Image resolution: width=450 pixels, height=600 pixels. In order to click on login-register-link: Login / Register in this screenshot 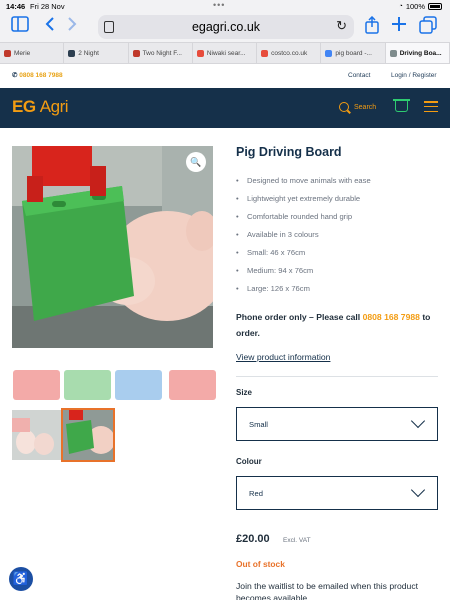, I will do `click(414, 75)`.